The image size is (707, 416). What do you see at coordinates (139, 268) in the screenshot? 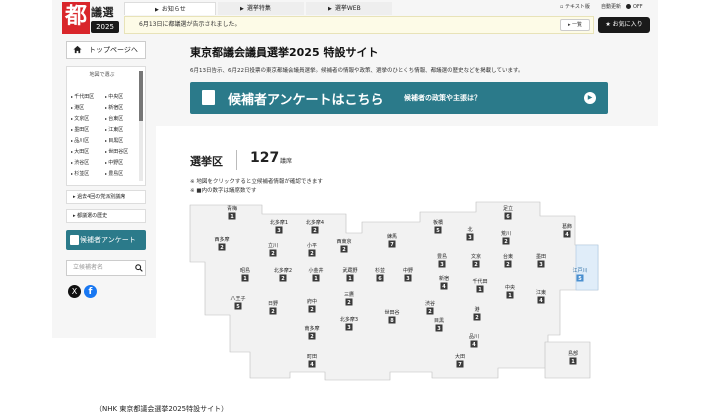
I see `search-icon` at bounding box center [139, 268].